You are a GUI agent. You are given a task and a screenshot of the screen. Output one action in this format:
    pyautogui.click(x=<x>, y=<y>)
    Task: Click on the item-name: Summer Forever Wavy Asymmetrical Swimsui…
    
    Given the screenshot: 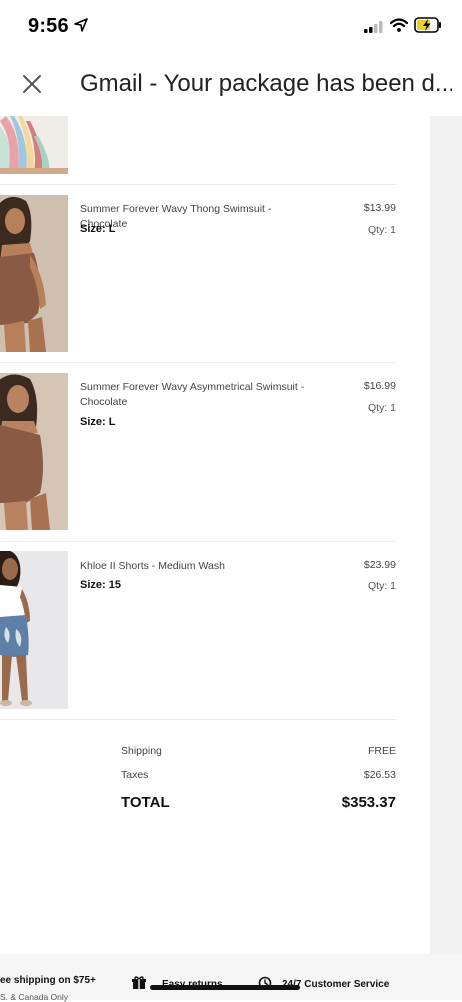 What is the action you would take?
    pyautogui.click(x=195, y=395)
    